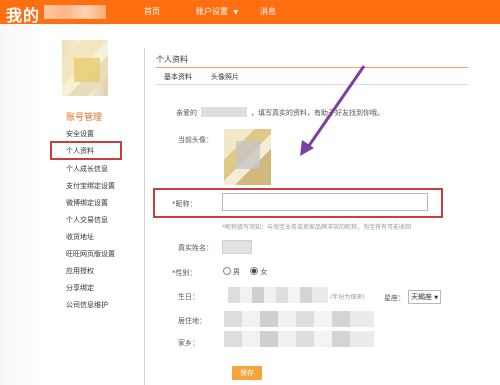 Image resolution: width=500 pixels, height=385 pixels. Describe the element at coordinates (236, 272) in the screenshot. I see `gender-male-label: 男` at that location.